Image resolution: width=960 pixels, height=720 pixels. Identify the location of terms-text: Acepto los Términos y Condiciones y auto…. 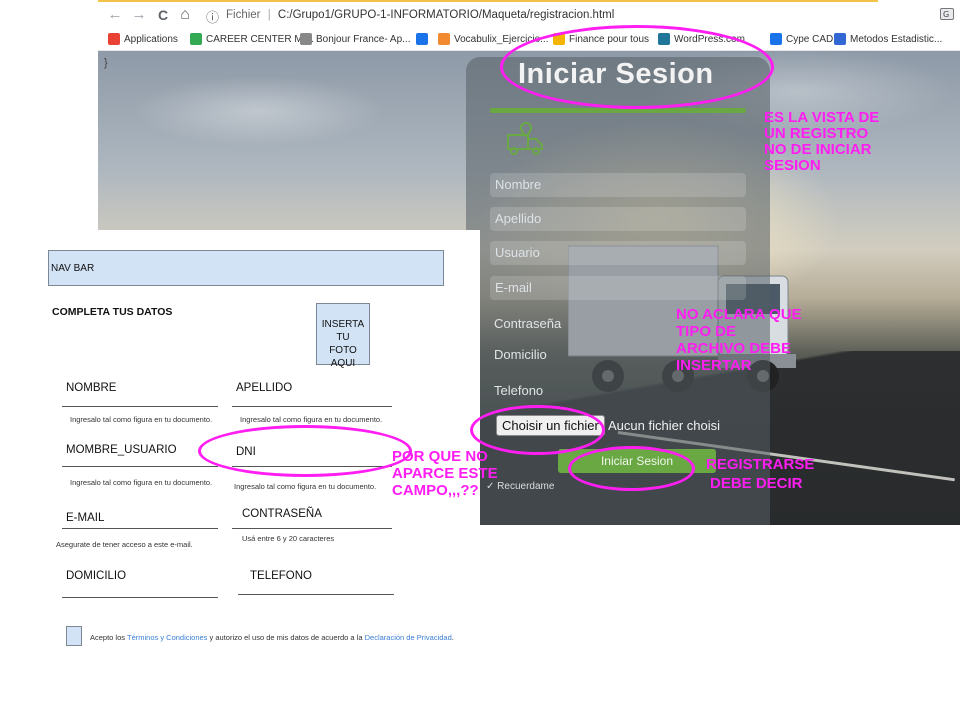
(272, 637).